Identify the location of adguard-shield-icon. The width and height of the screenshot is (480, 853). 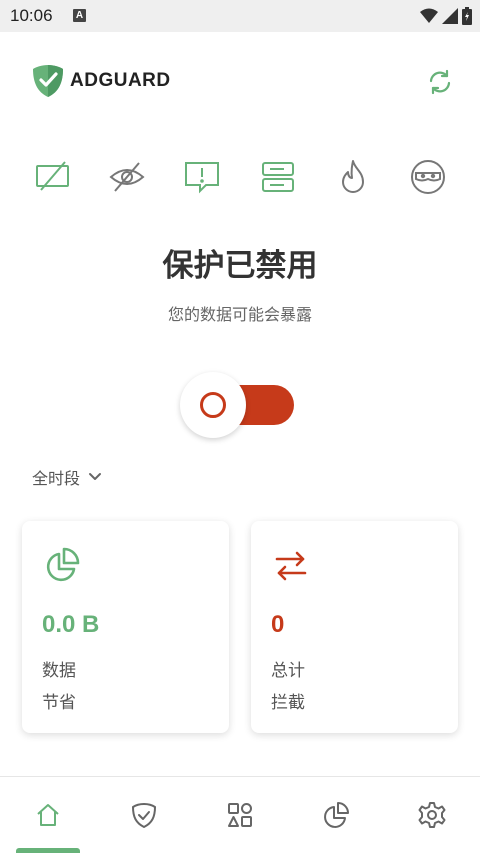
(48, 81).